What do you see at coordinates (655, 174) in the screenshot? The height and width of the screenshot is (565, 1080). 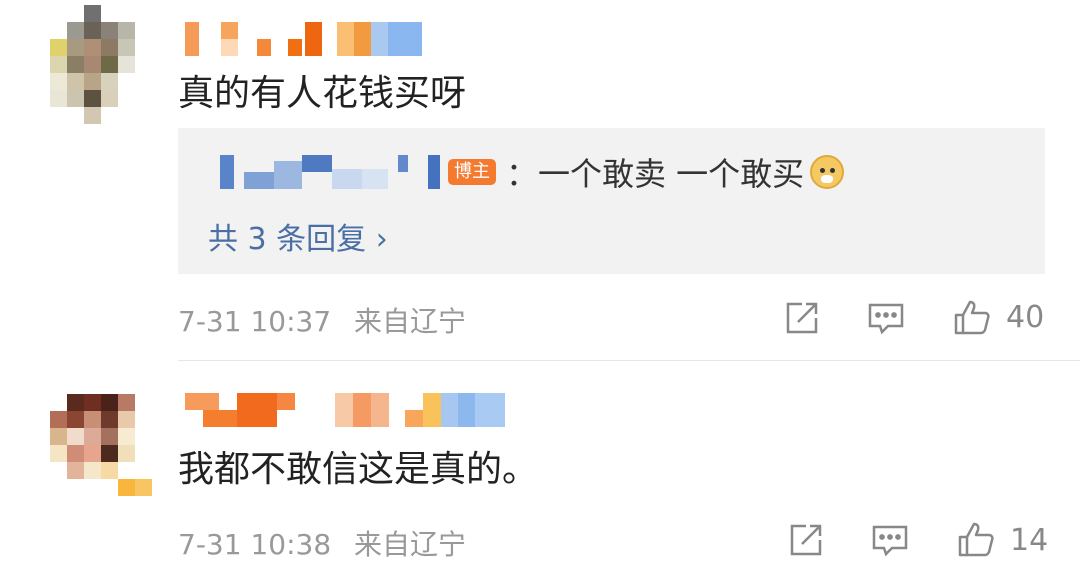 I see `reply-text: ：一个敢卖 一个敢买` at bounding box center [655, 174].